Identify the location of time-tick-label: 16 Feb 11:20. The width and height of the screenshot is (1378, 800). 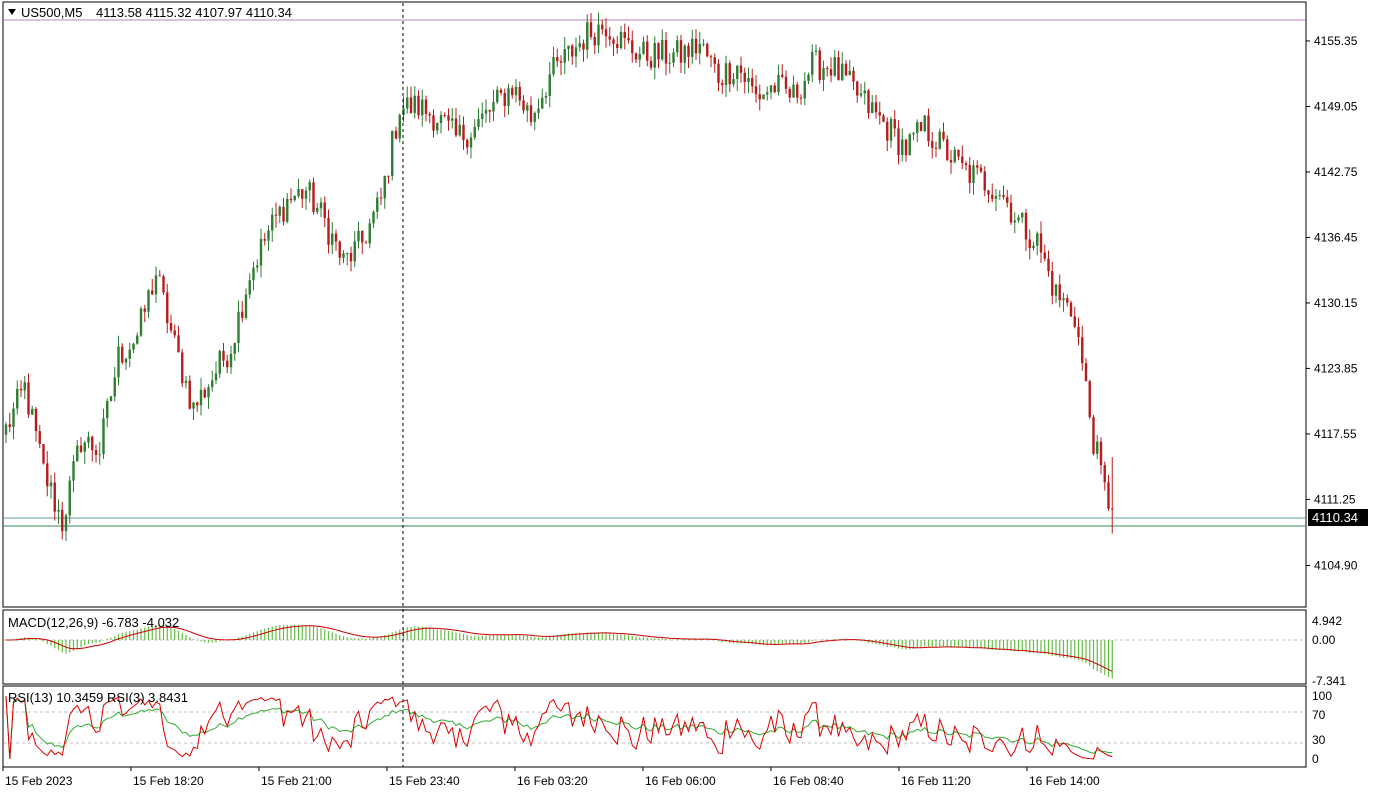
(936, 781).